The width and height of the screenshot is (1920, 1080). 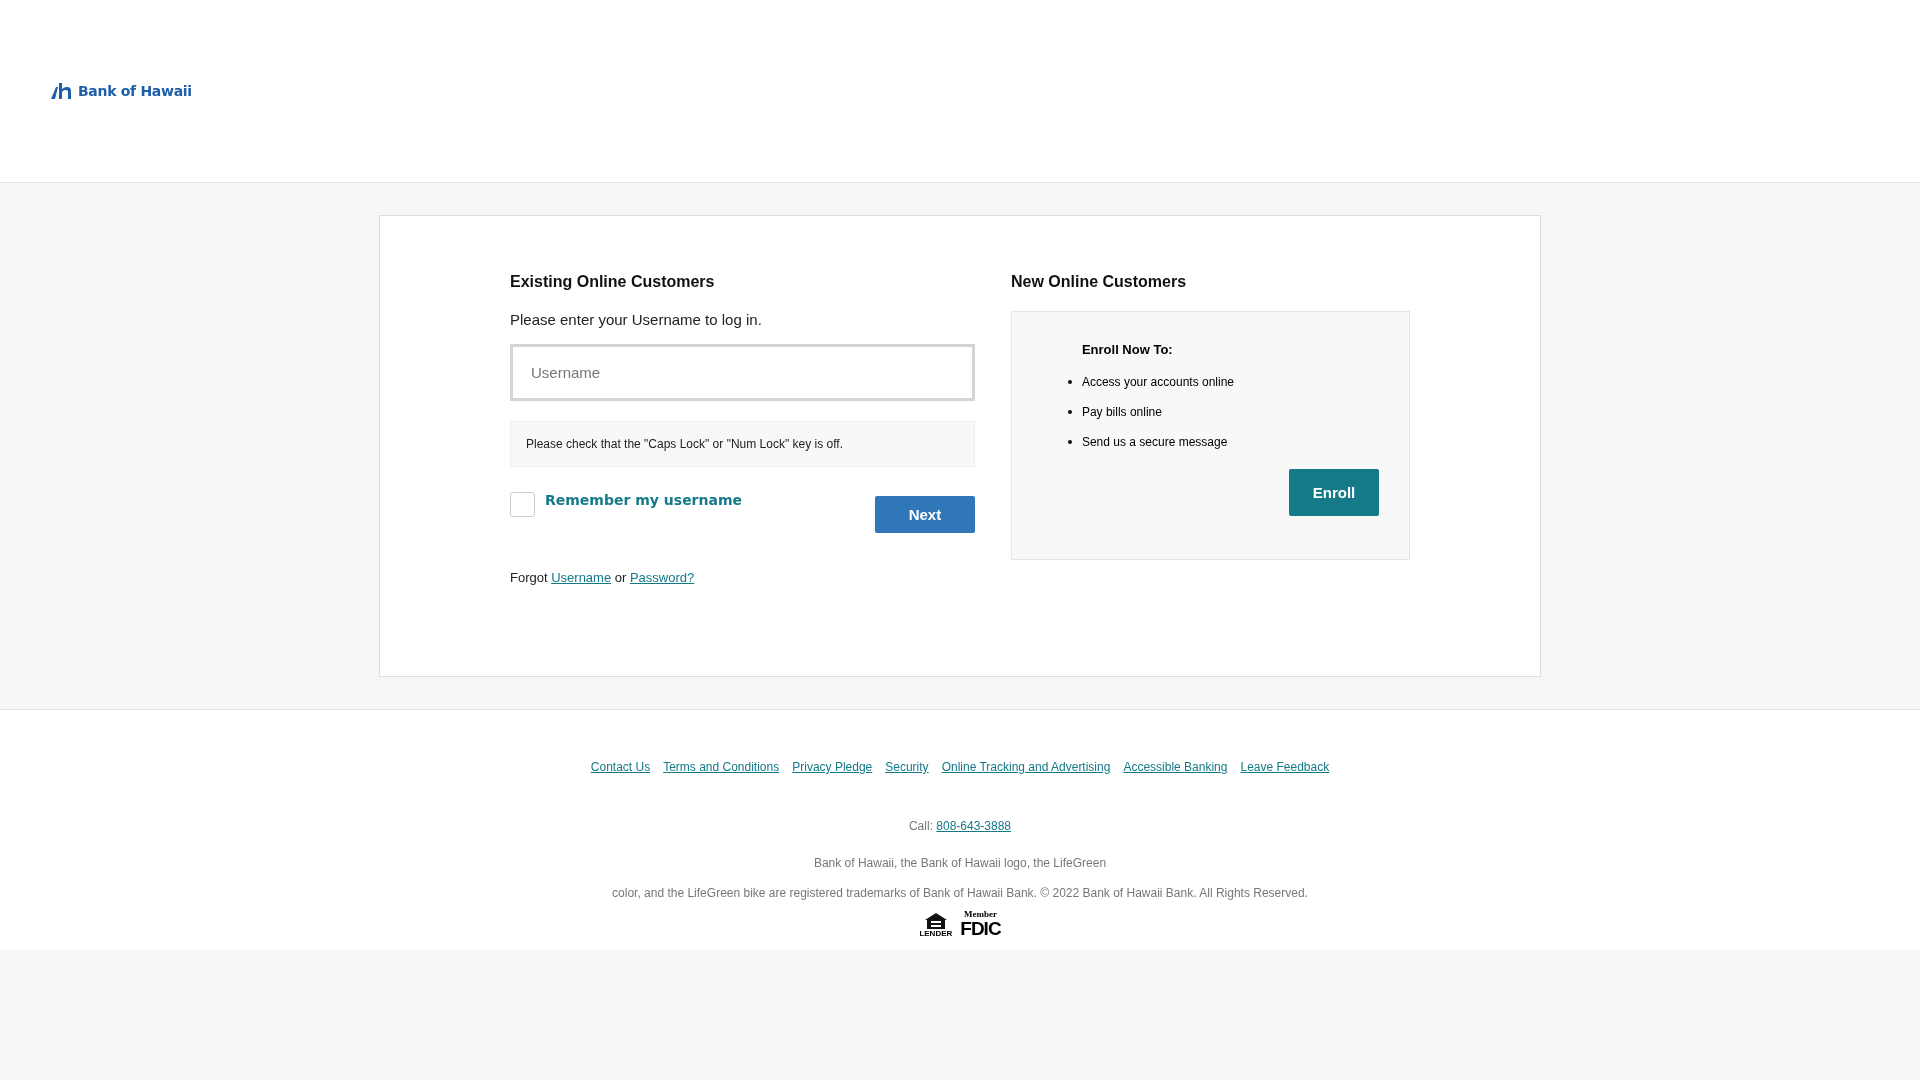 I want to click on fdic-member-text: Member, so click(x=980, y=914).